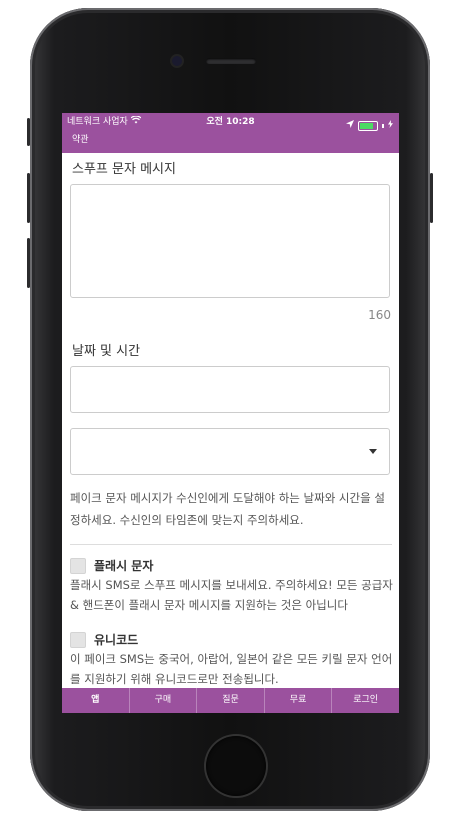  I want to click on flash-checkbox, so click(78, 565).